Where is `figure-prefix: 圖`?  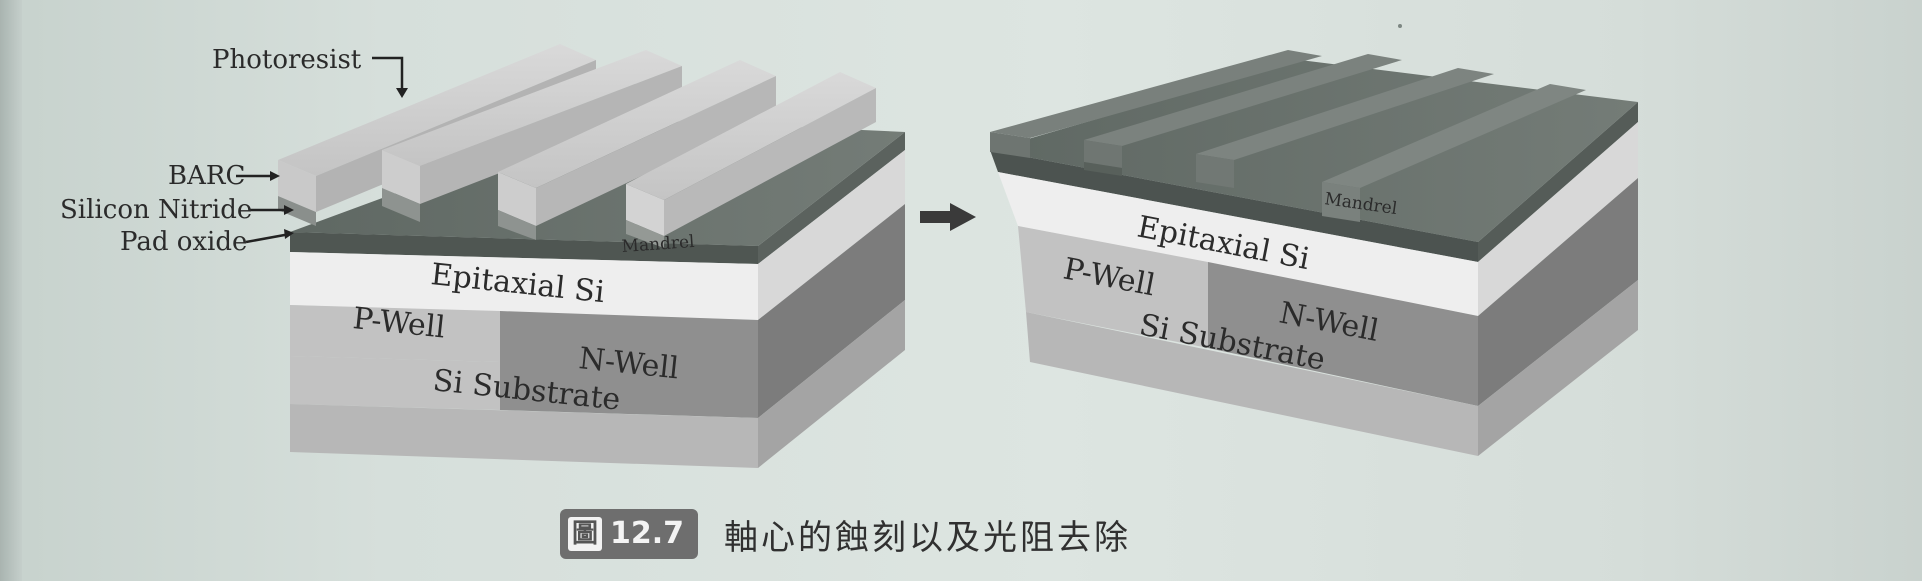
figure-prefix: 圖 is located at coordinates (585, 534).